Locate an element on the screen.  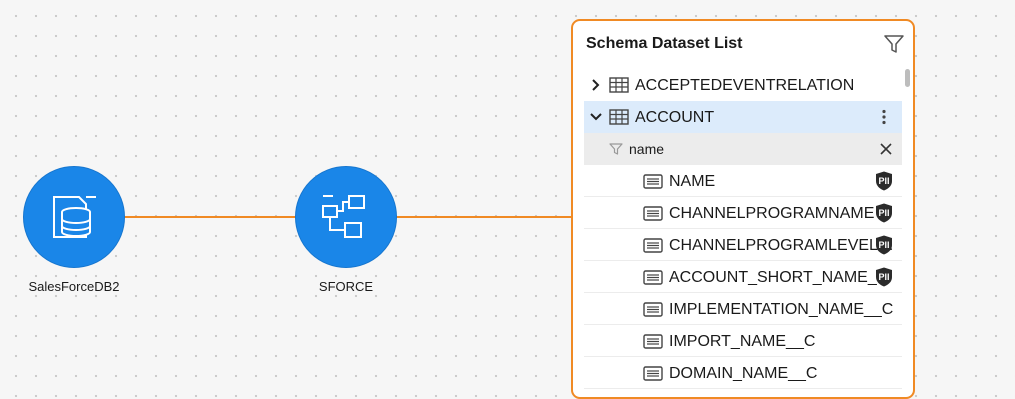
more-options-icon is located at coordinates (884, 117).